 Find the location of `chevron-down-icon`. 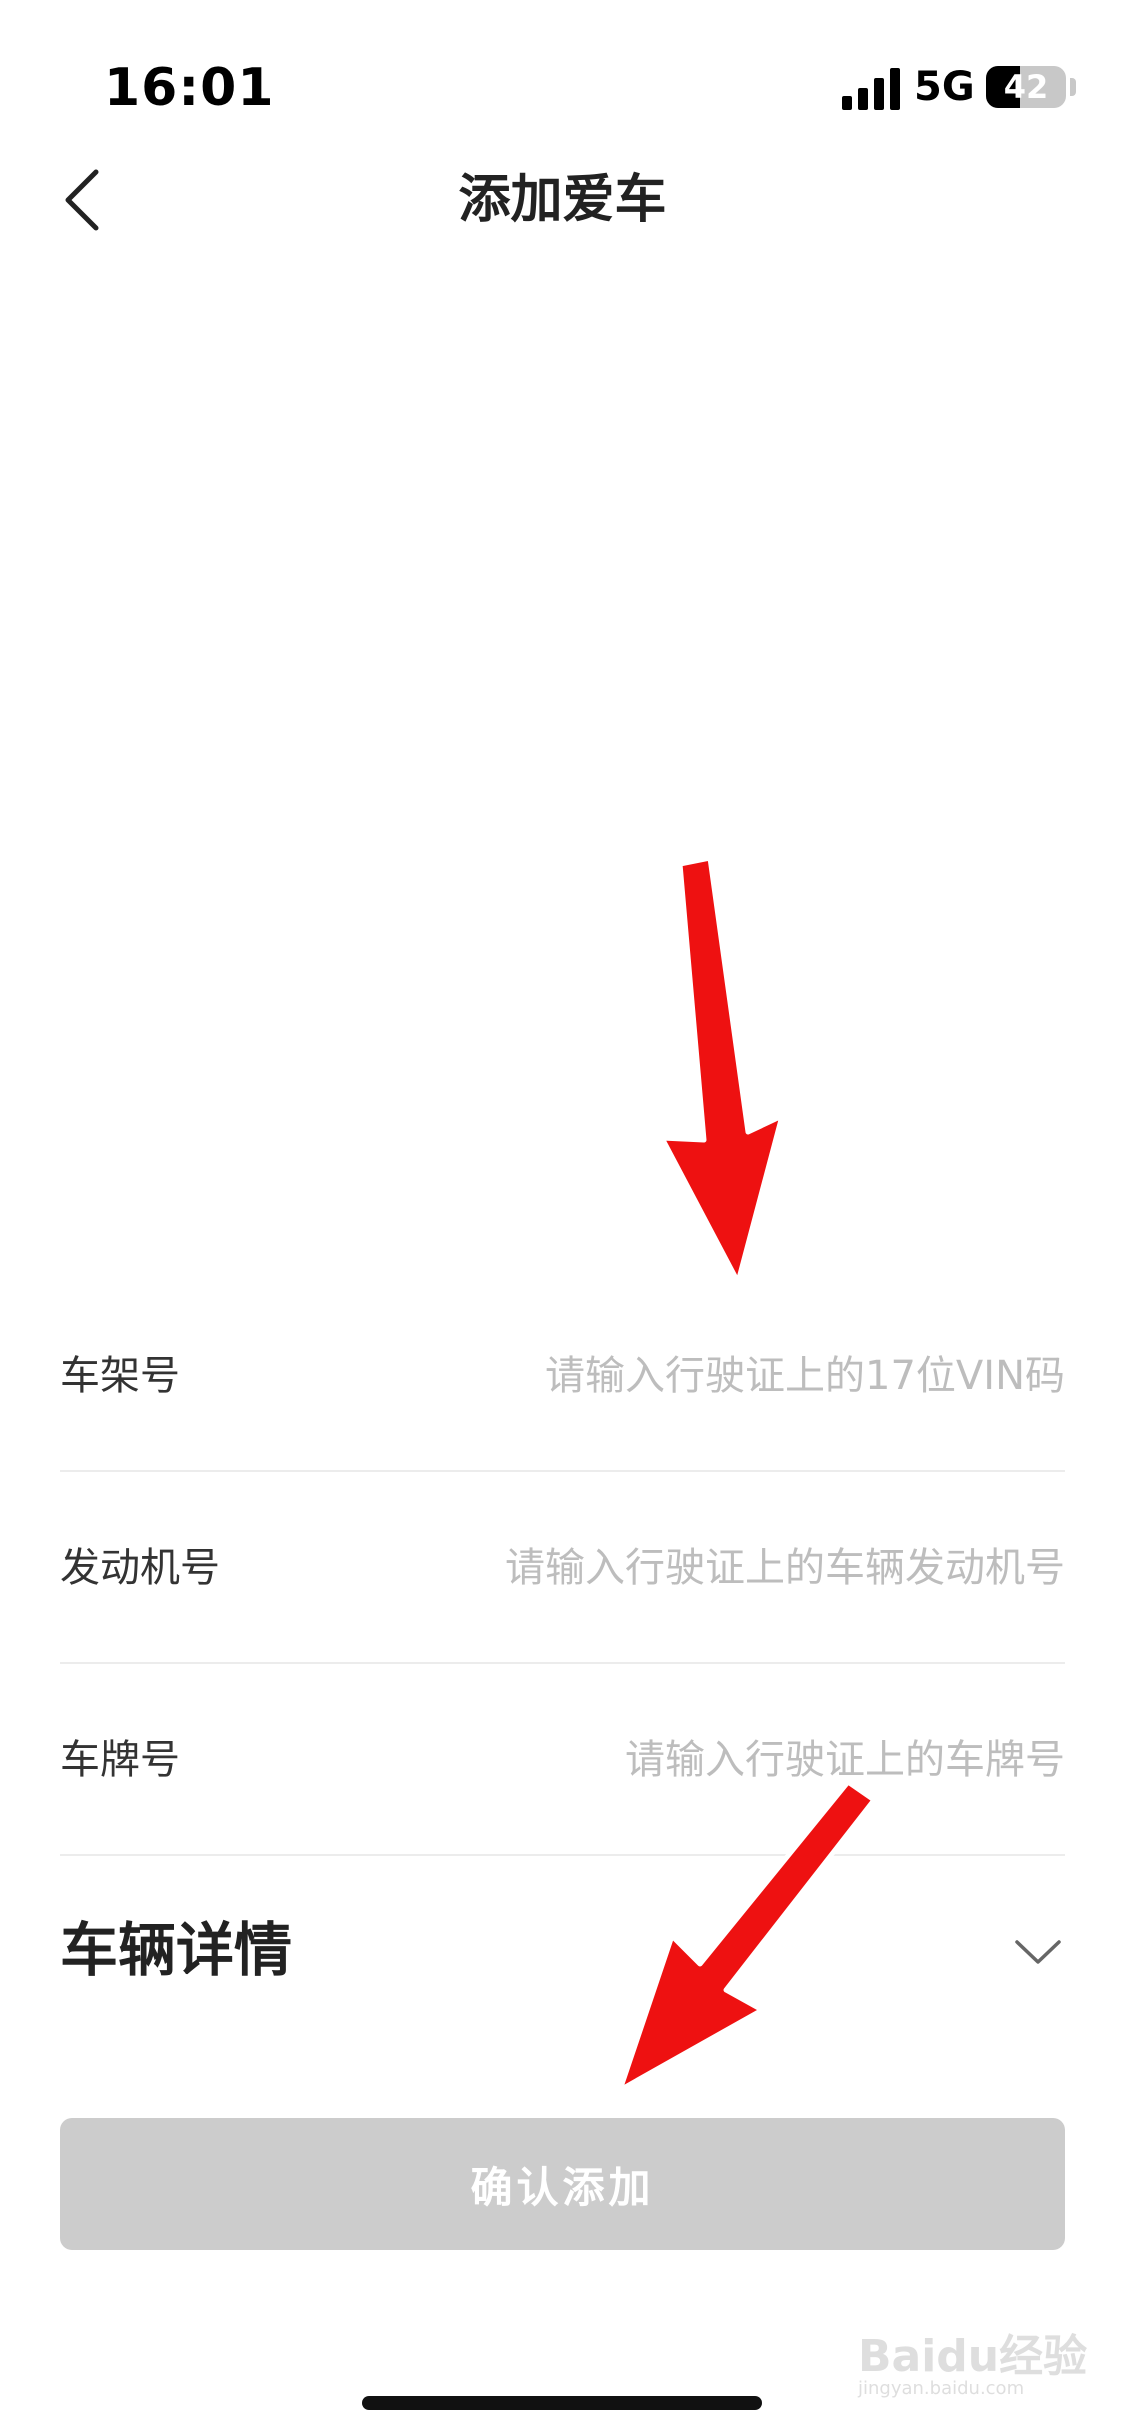

chevron-down-icon is located at coordinates (1038, 1952).